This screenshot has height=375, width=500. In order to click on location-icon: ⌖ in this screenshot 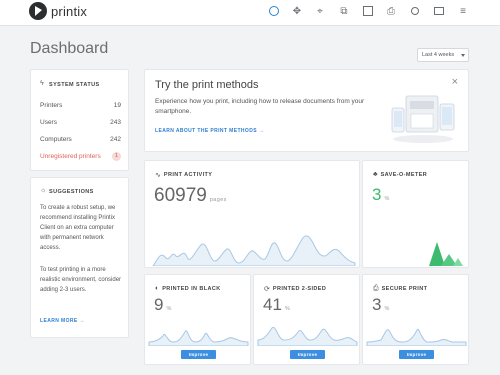, I will do `click(320, 11)`.